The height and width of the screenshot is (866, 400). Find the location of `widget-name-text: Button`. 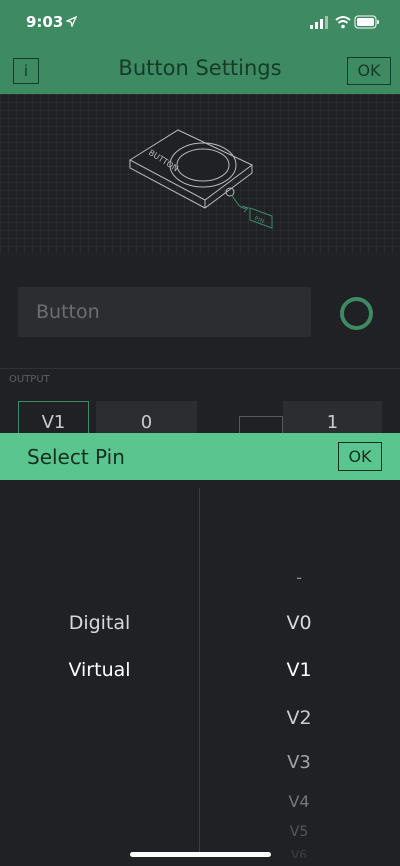

widget-name-text: Button is located at coordinates (68, 312).